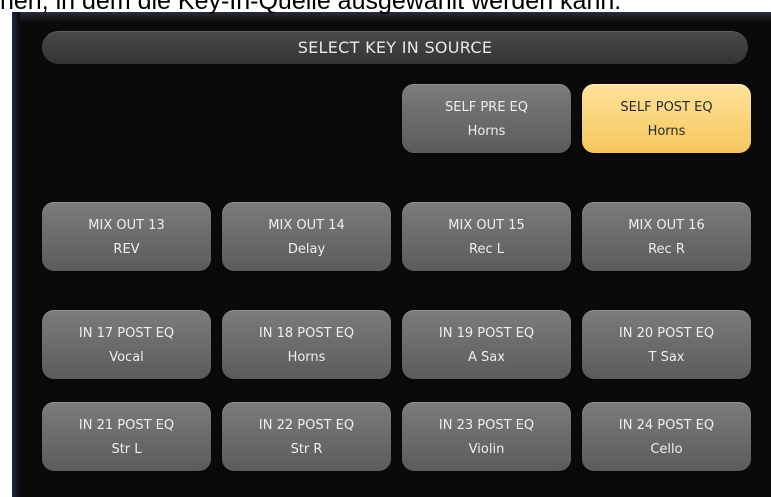  What do you see at coordinates (126, 436) in the screenshot?
I see `in-21-post-eq-button: IN 21 POST EQ Str L` at bounding box center [126, 436].